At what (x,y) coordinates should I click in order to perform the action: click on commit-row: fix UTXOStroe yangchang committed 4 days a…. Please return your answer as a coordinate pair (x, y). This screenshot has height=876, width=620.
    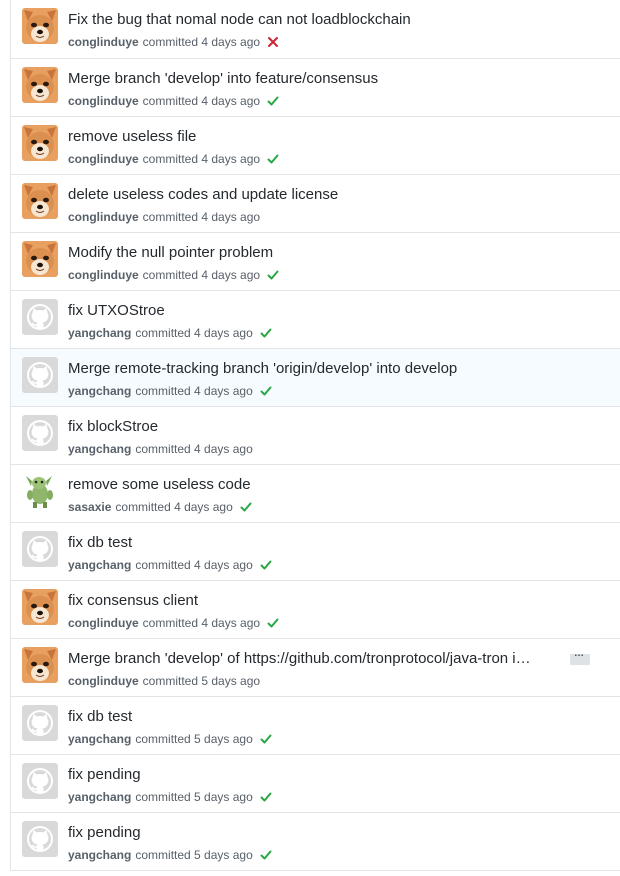
    Looking at the image, I should click on (315, 319).